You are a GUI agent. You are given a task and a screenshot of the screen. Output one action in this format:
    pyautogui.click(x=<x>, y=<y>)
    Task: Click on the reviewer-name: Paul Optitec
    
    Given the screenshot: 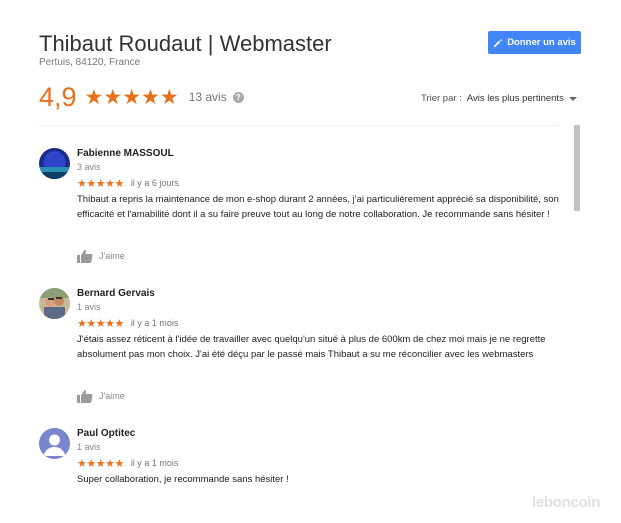 What is the action you would take?
    pyautogui.click(x=322, y=433)
    